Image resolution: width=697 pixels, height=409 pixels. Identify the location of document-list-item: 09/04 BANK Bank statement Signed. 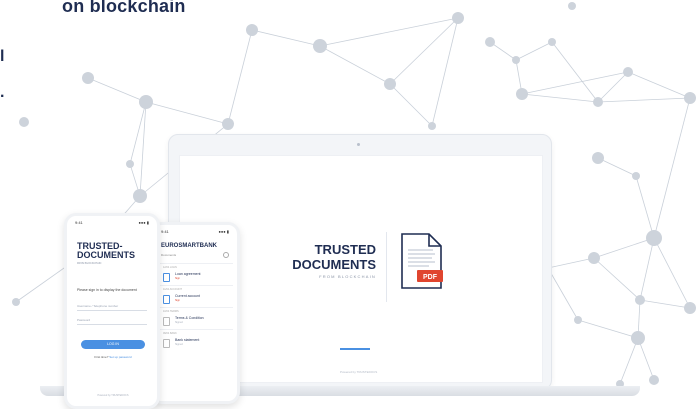
(196, 340).